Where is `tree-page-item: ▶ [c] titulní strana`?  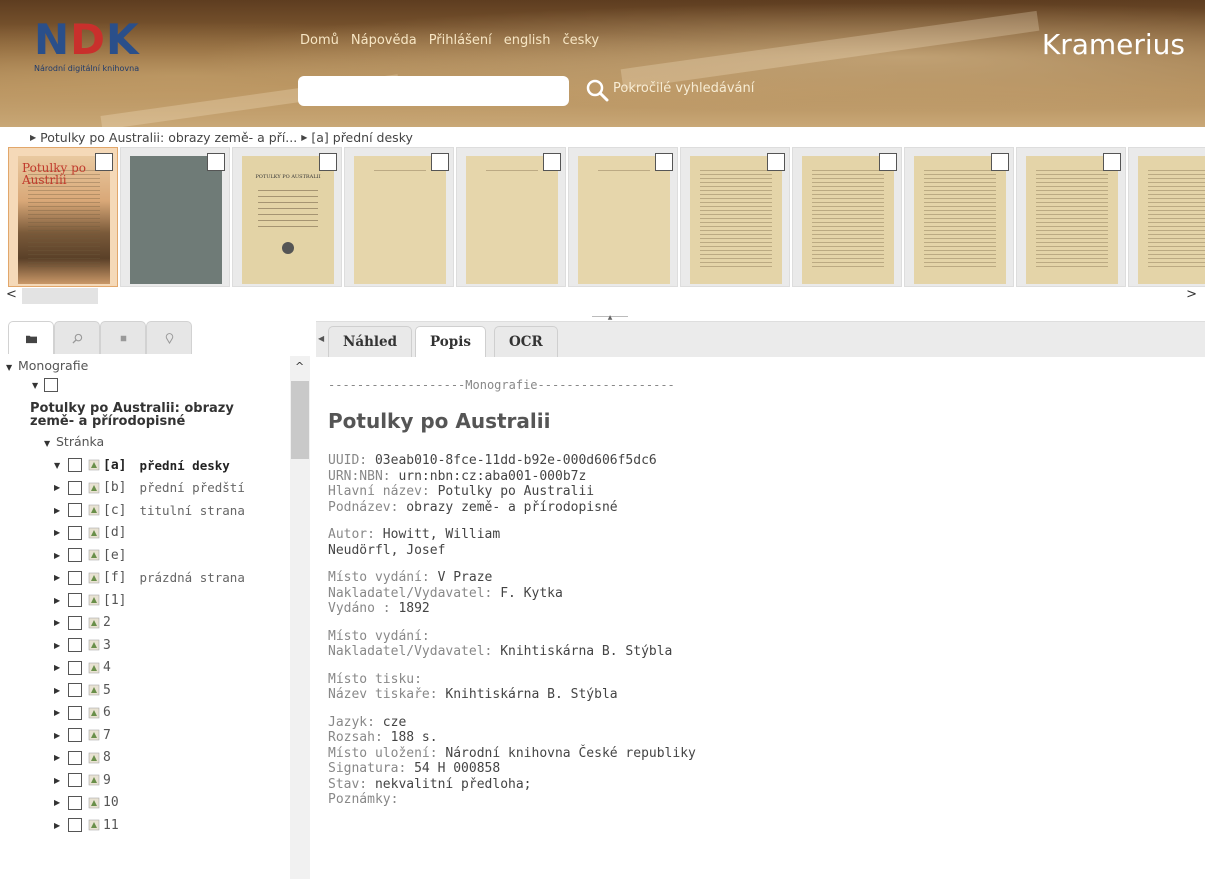
tree-page-item: ▶ [c] titulní strana is located at coordinates (149, 510).